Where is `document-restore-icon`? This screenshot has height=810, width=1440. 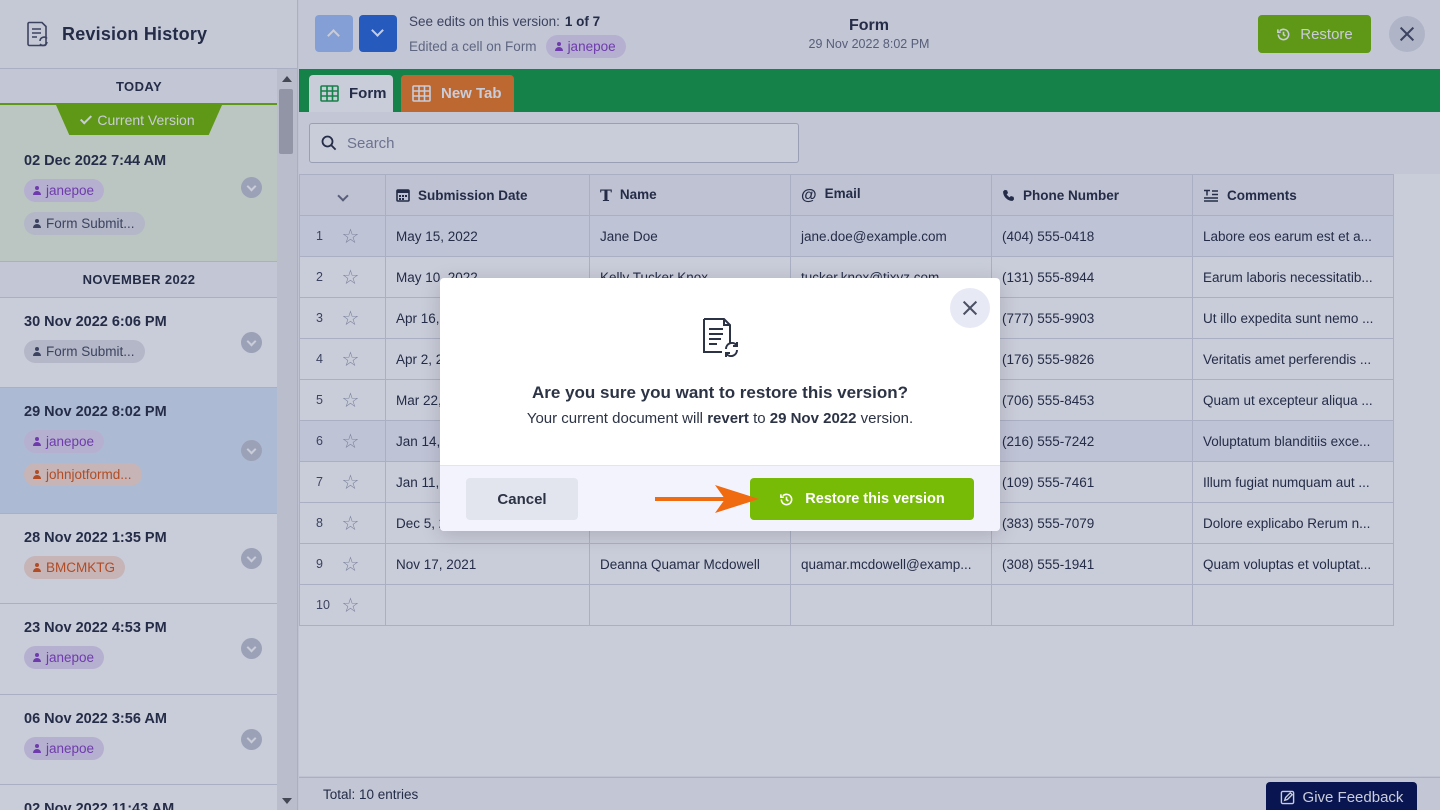 document-restore-icon is located at coordinates (721, 338).